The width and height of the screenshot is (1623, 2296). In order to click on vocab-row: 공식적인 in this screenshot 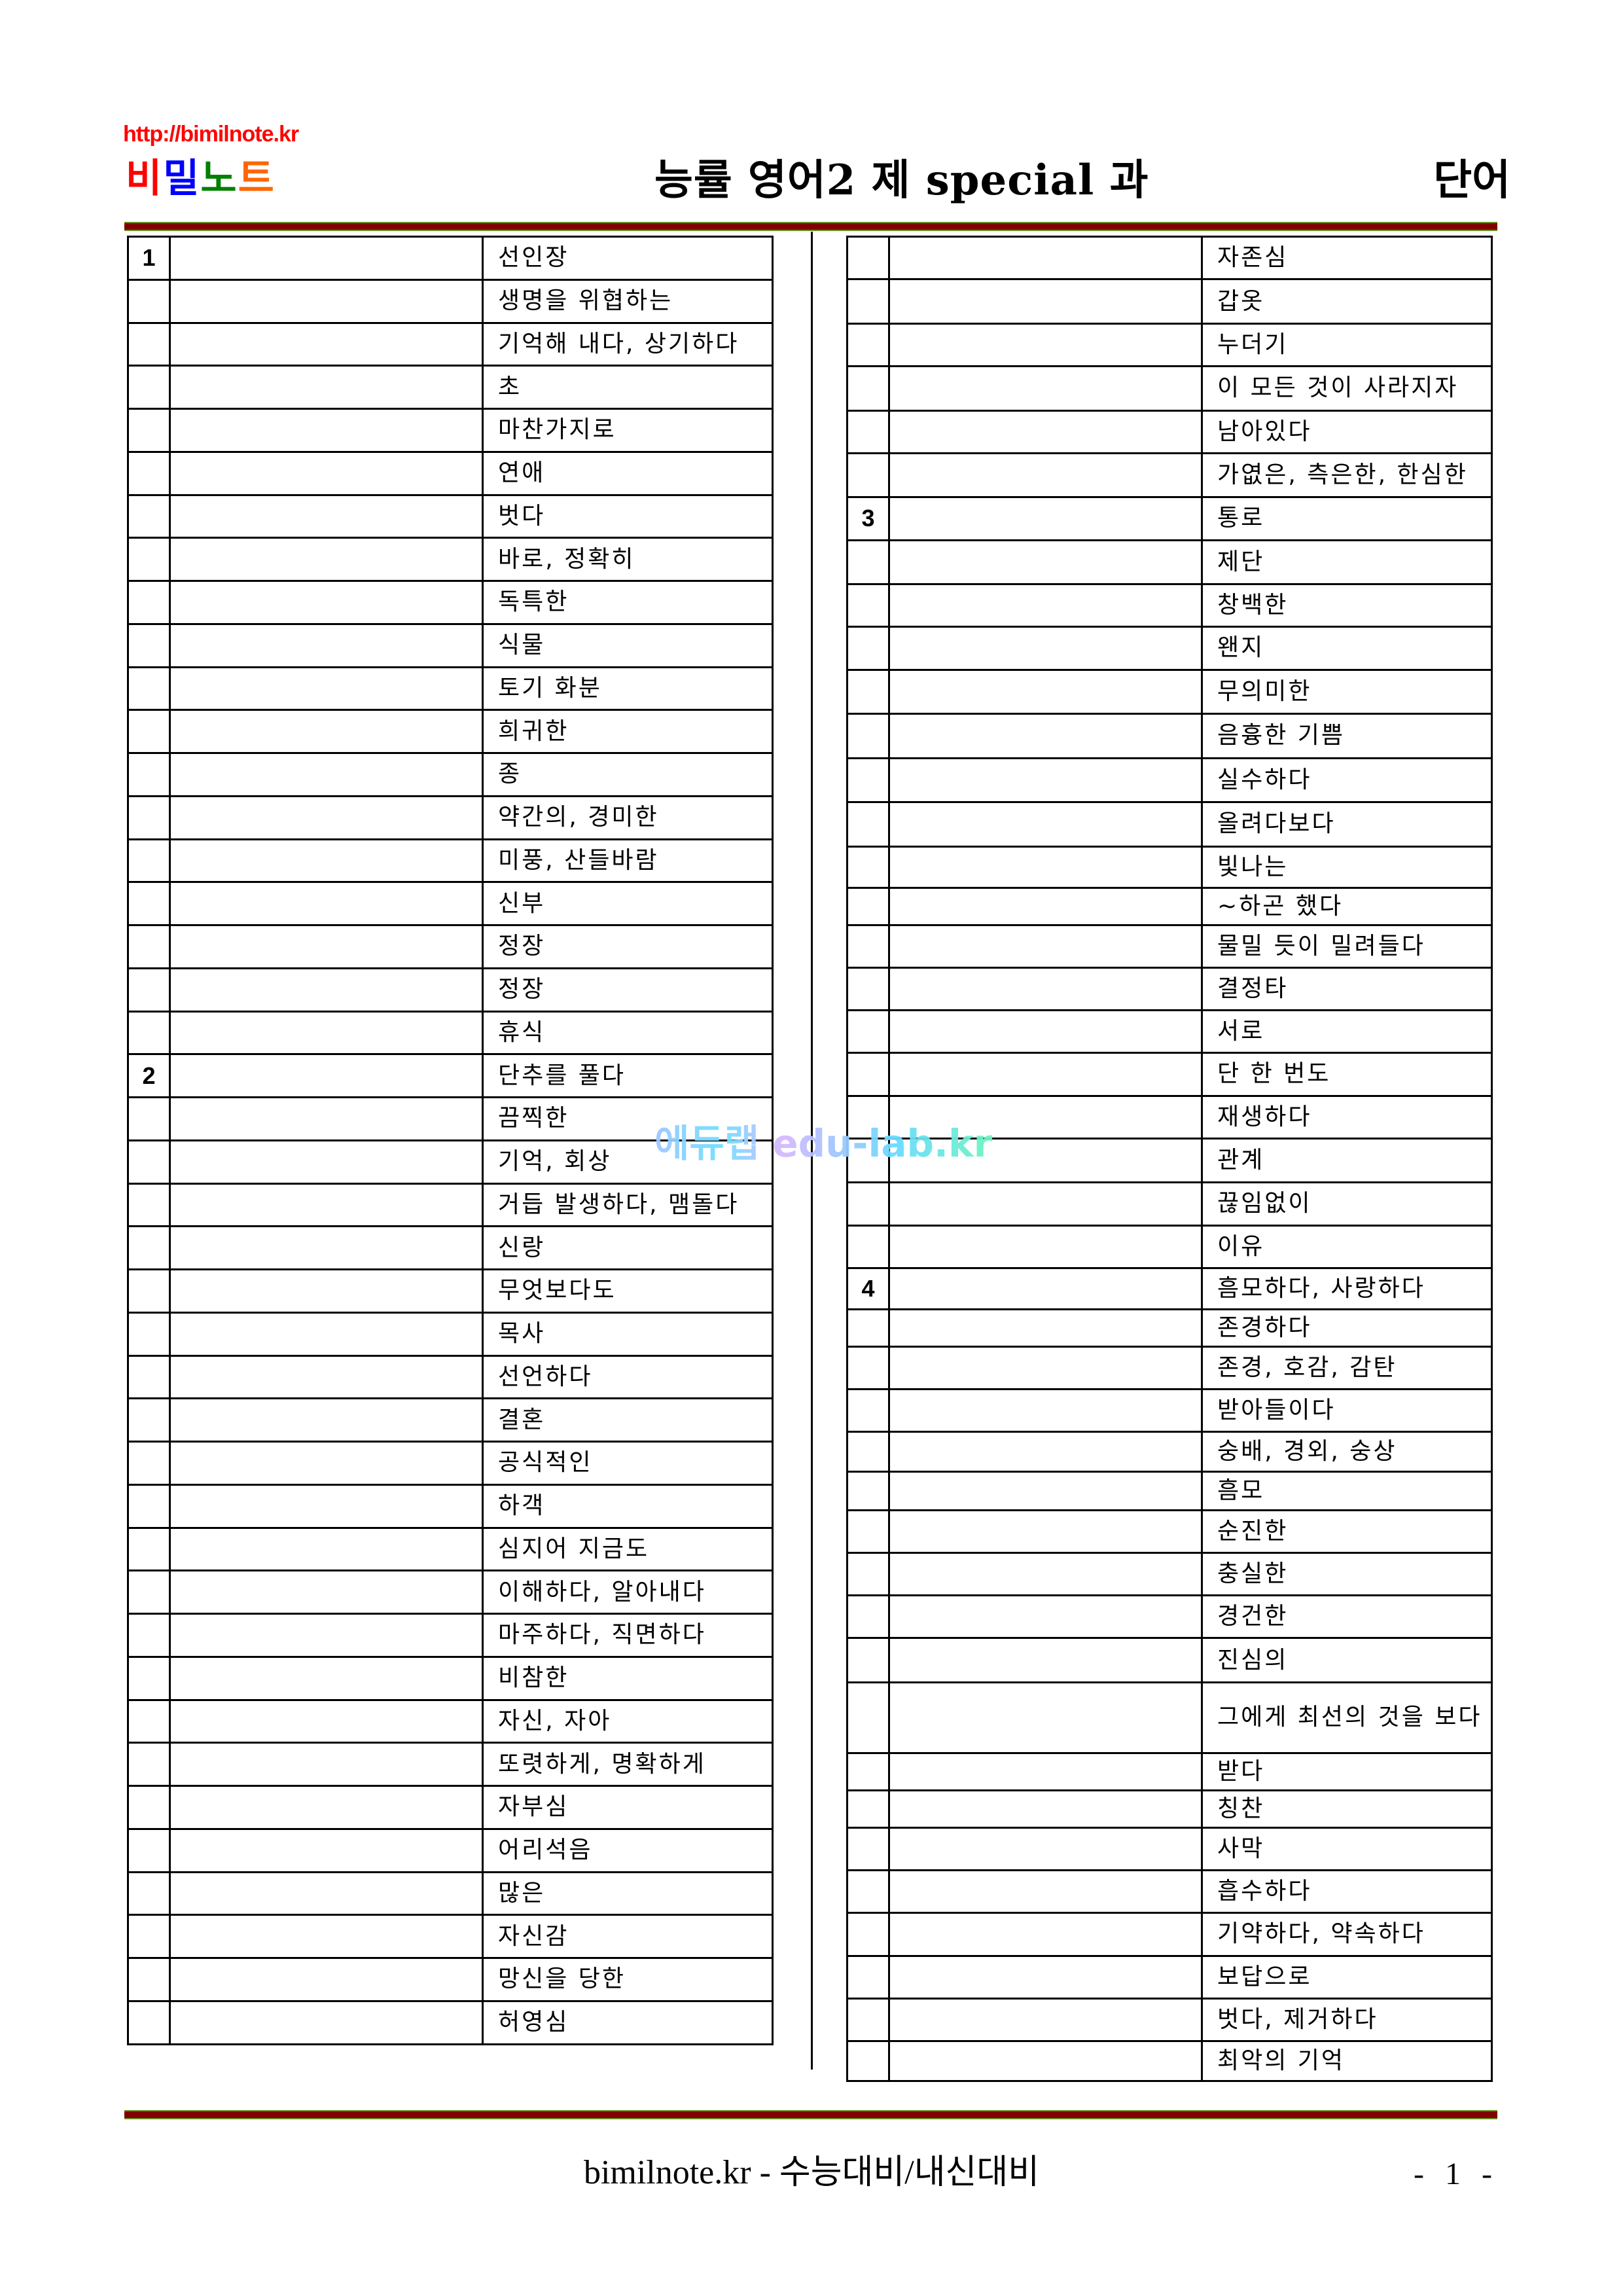, I will do `click(451, 1463)`.